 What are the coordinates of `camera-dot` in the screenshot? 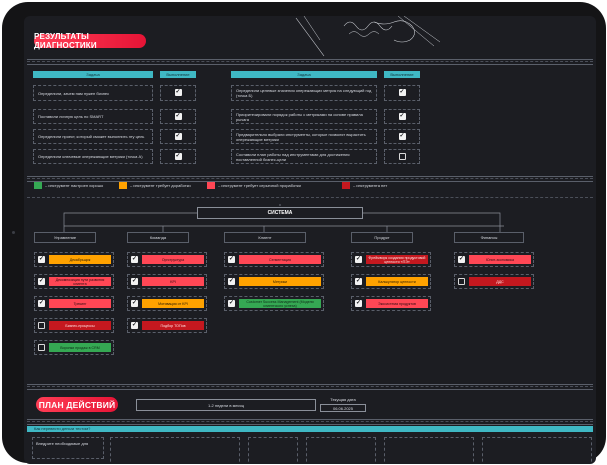 It's located at (13, 232).